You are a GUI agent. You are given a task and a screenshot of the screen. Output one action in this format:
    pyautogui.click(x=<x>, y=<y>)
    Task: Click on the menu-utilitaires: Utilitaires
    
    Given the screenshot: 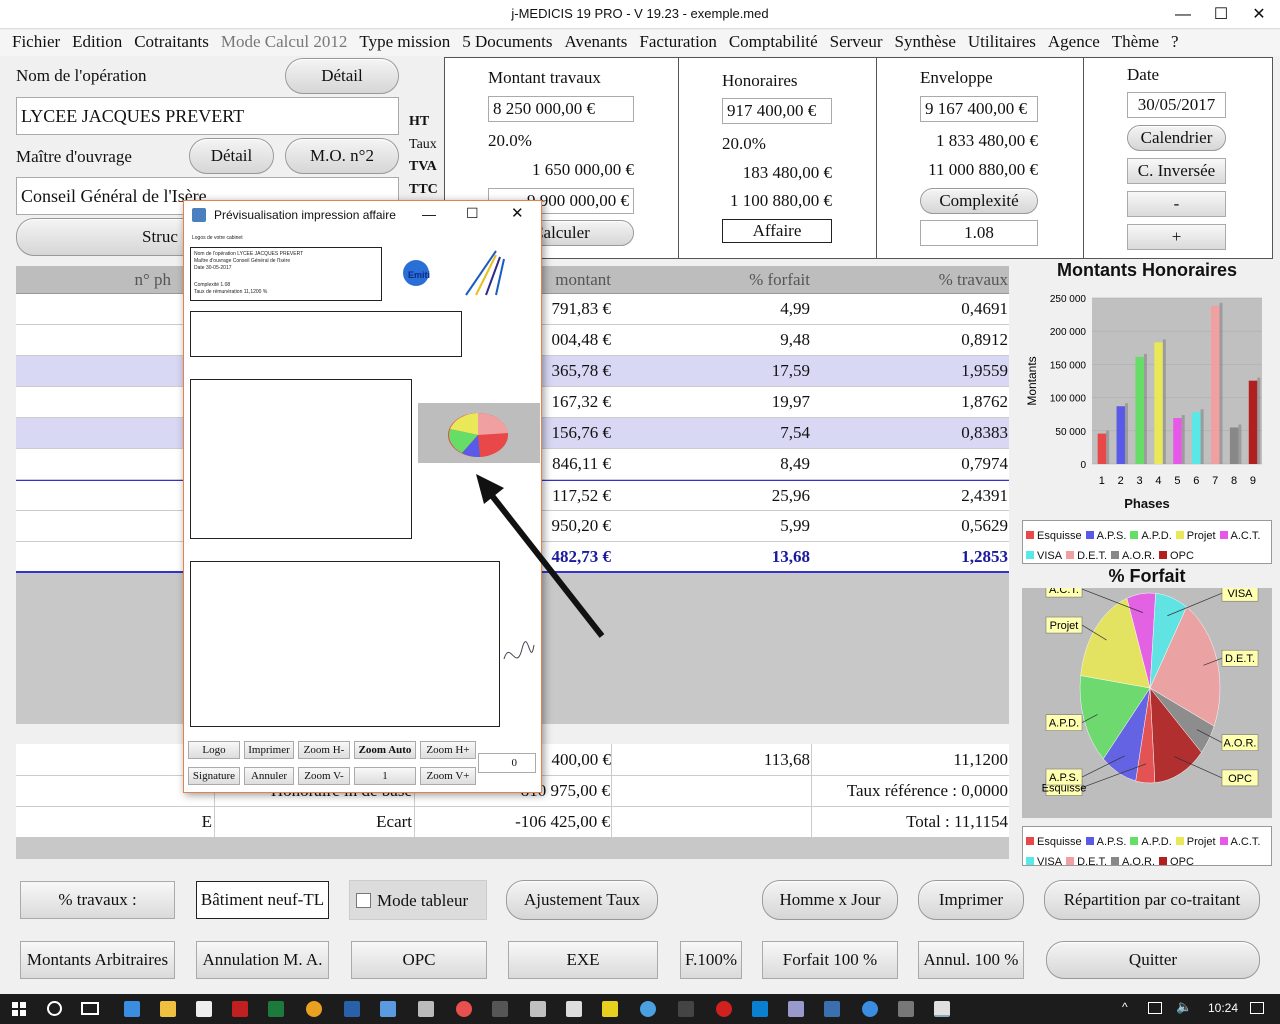 What is the action you would take?
    pyautogui.click(x=1002, y=43)
    